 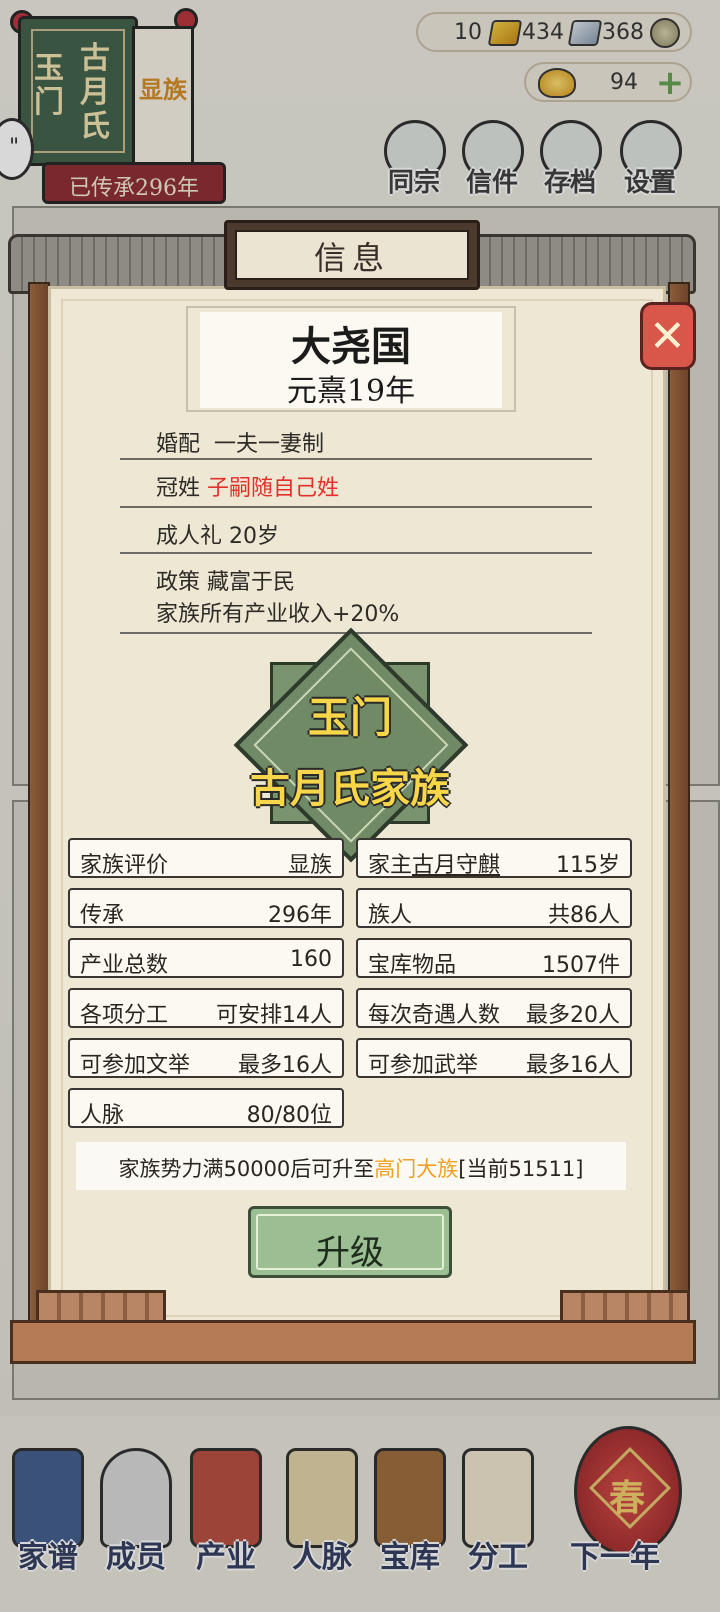 I want to click on stat-value: 可安排14人, so click(x=274, y=1015).